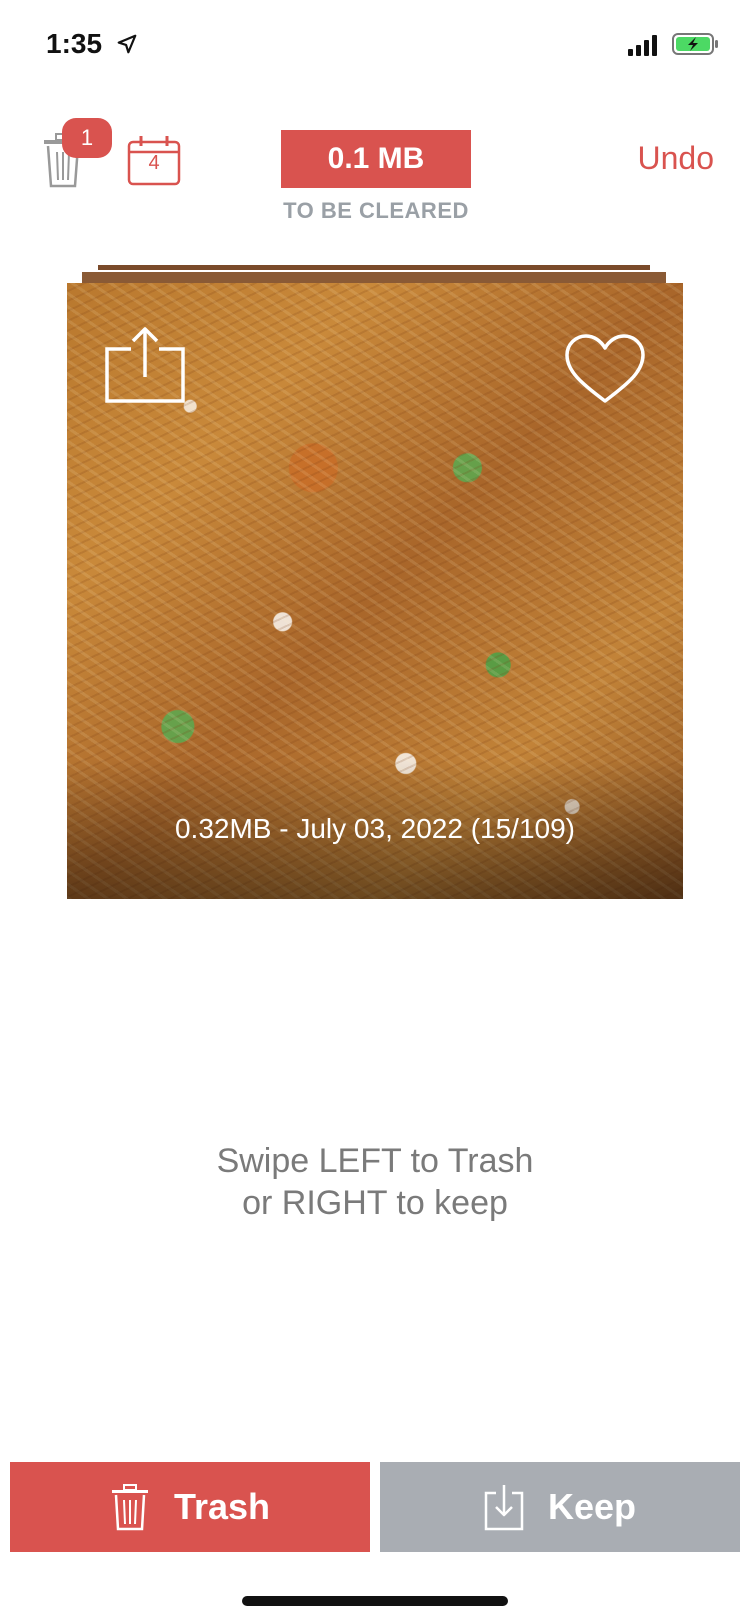 Image resolution: width=750 pixels, height=1624 pixels. I want to click on trash-icon, so click(129, 1507).